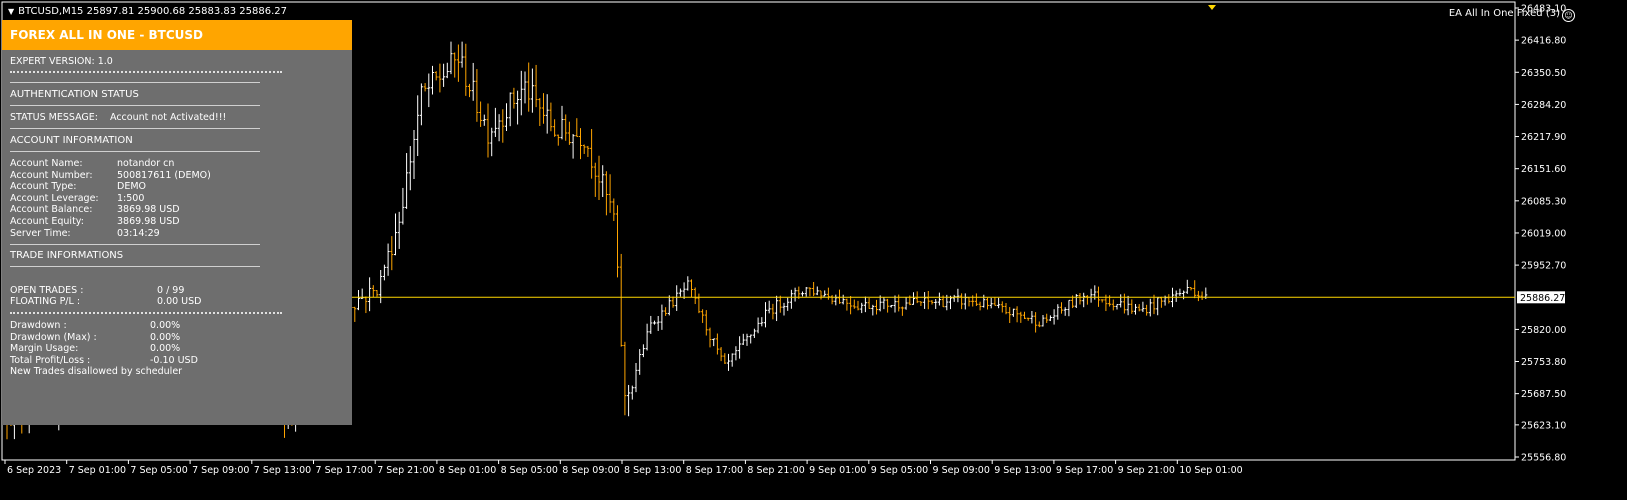 The image size is (1627, 500). Describe the element at coordinates (1543, 458) in the screenshot. I see `price-tick-label: 25556.80` at that location.